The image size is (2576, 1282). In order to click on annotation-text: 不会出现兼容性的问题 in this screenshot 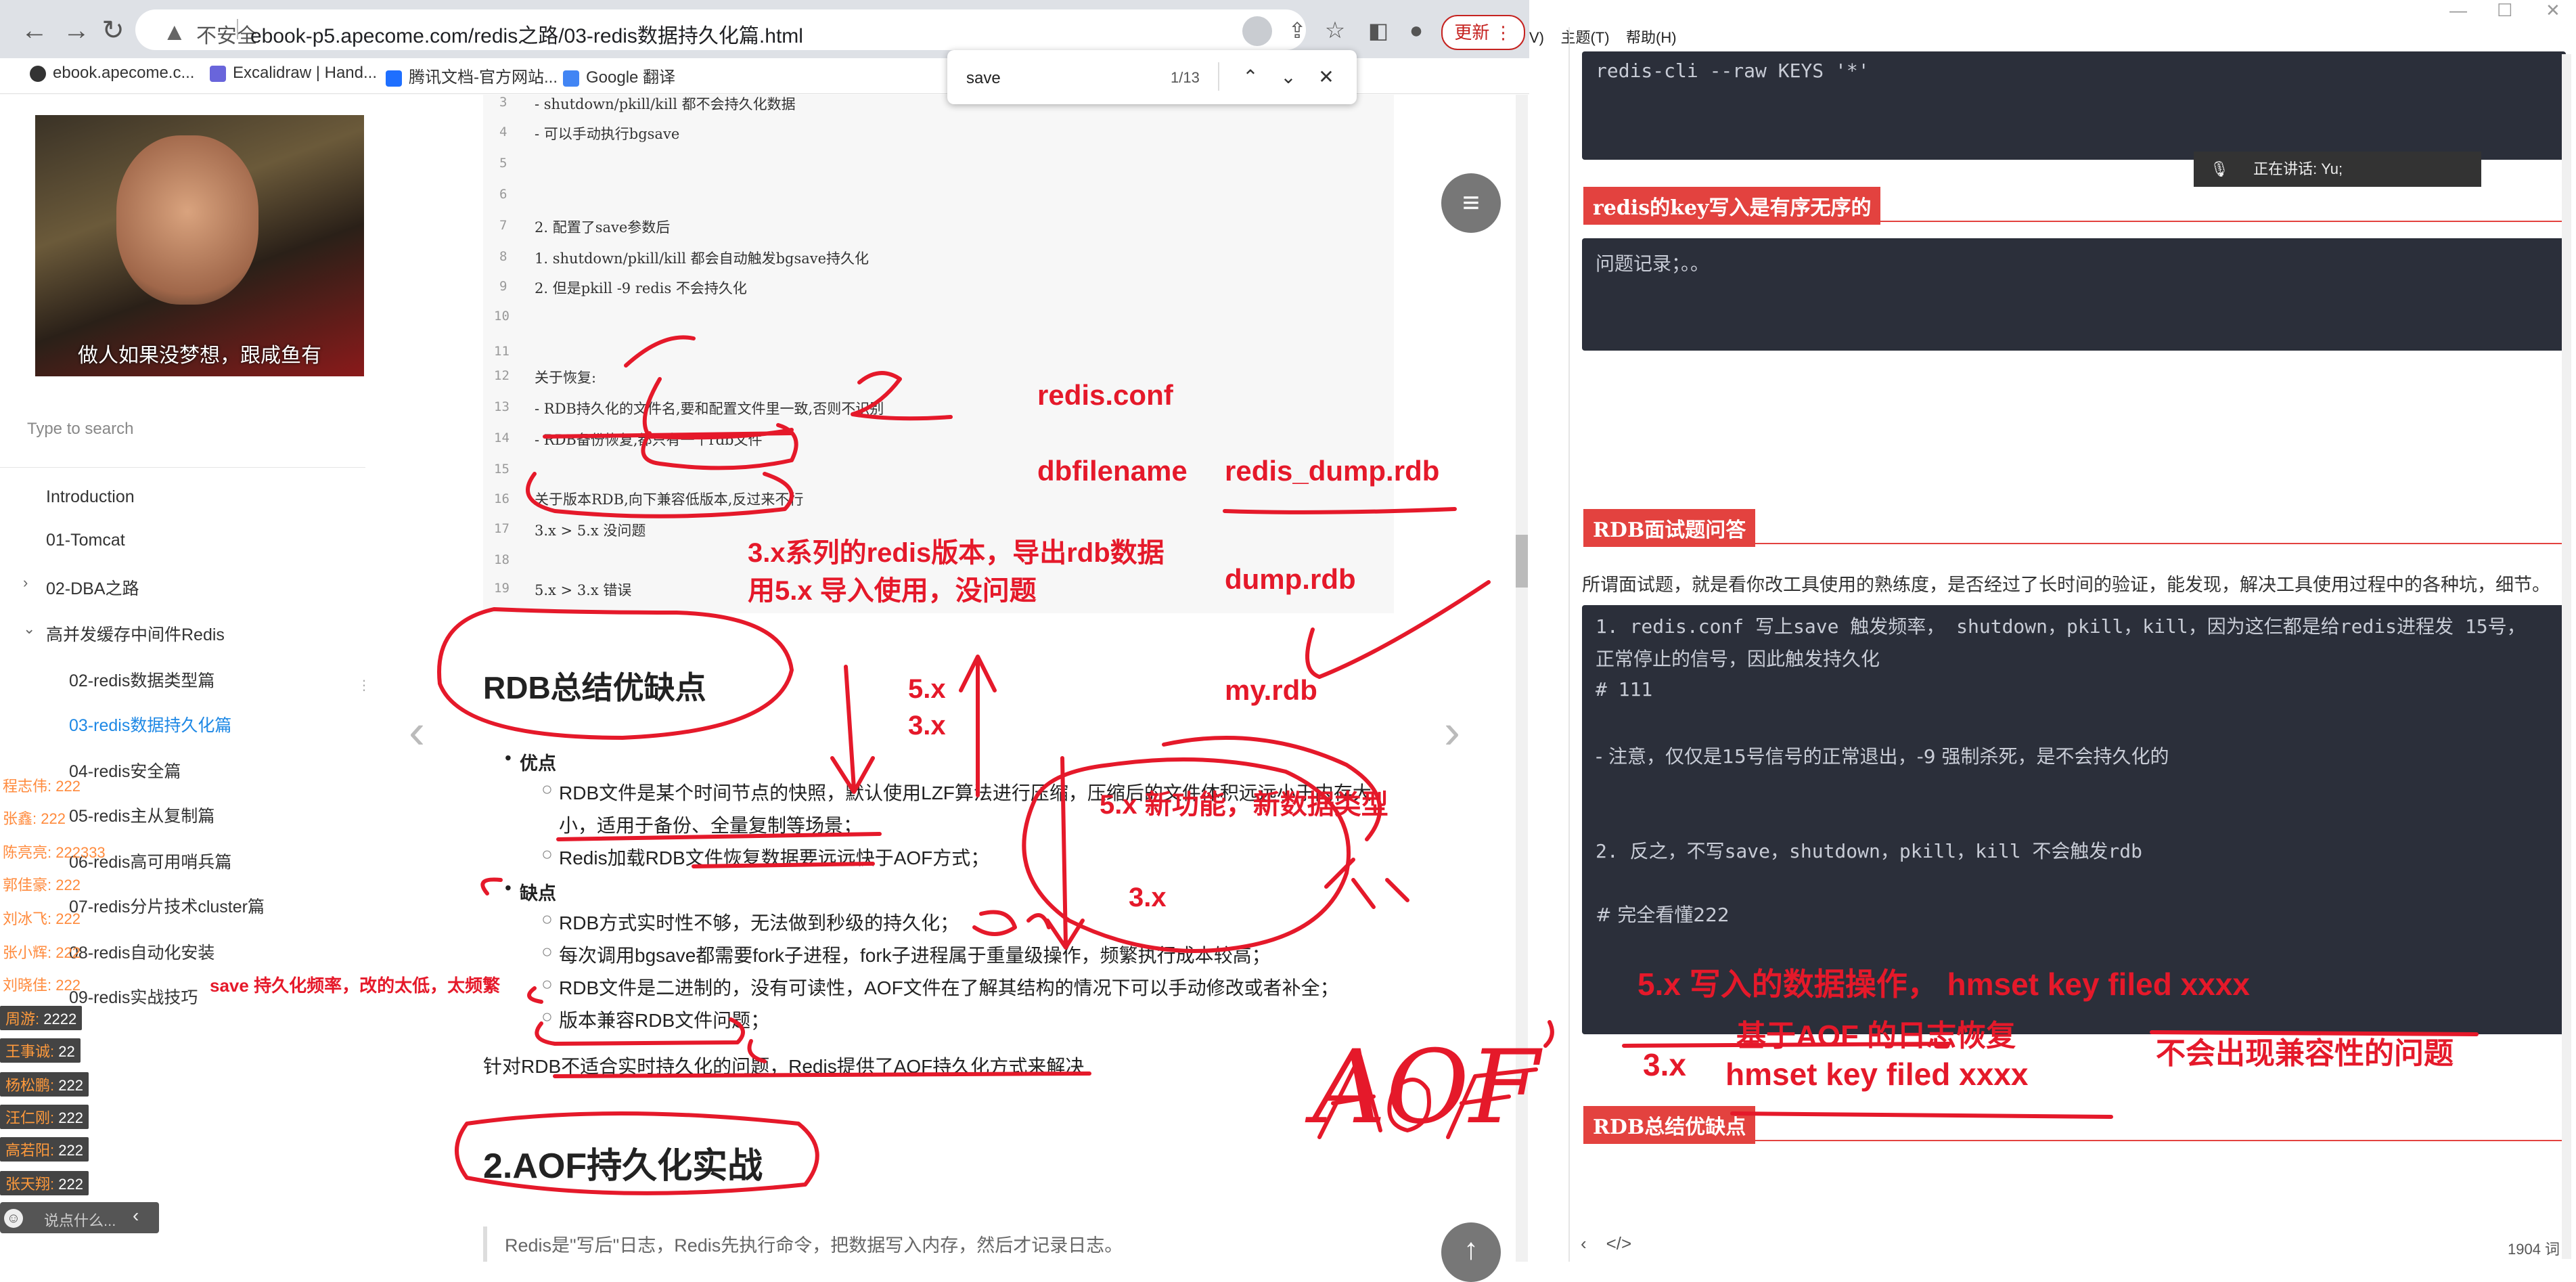, I will do `click(2305, 1053)`.